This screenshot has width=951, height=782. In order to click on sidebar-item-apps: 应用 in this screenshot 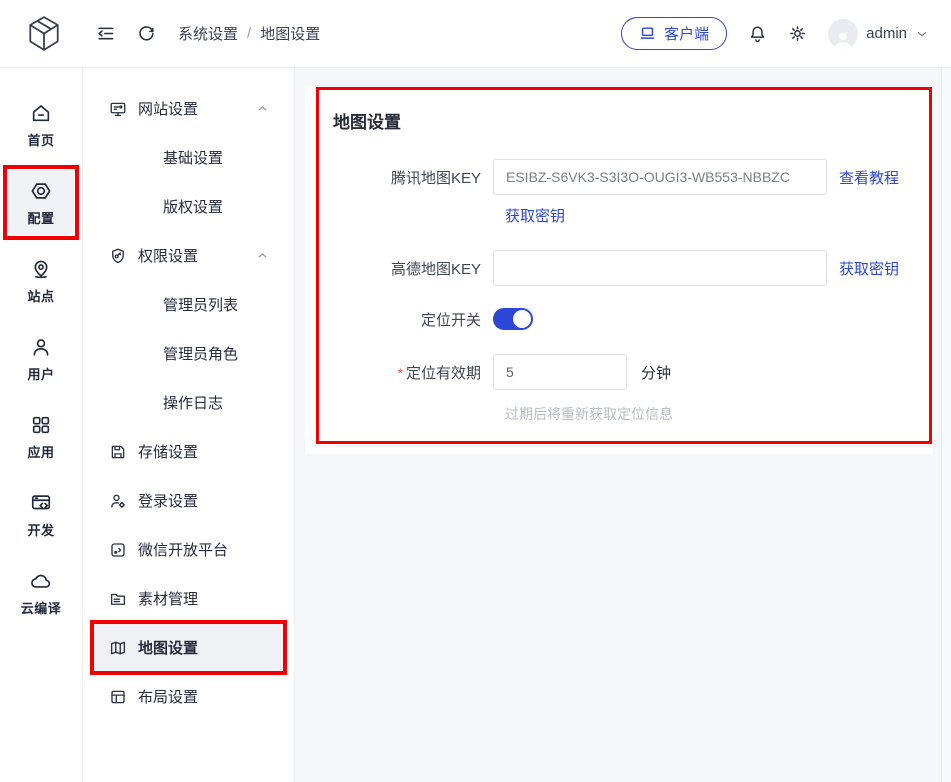, I will do `click(41, 436)`.